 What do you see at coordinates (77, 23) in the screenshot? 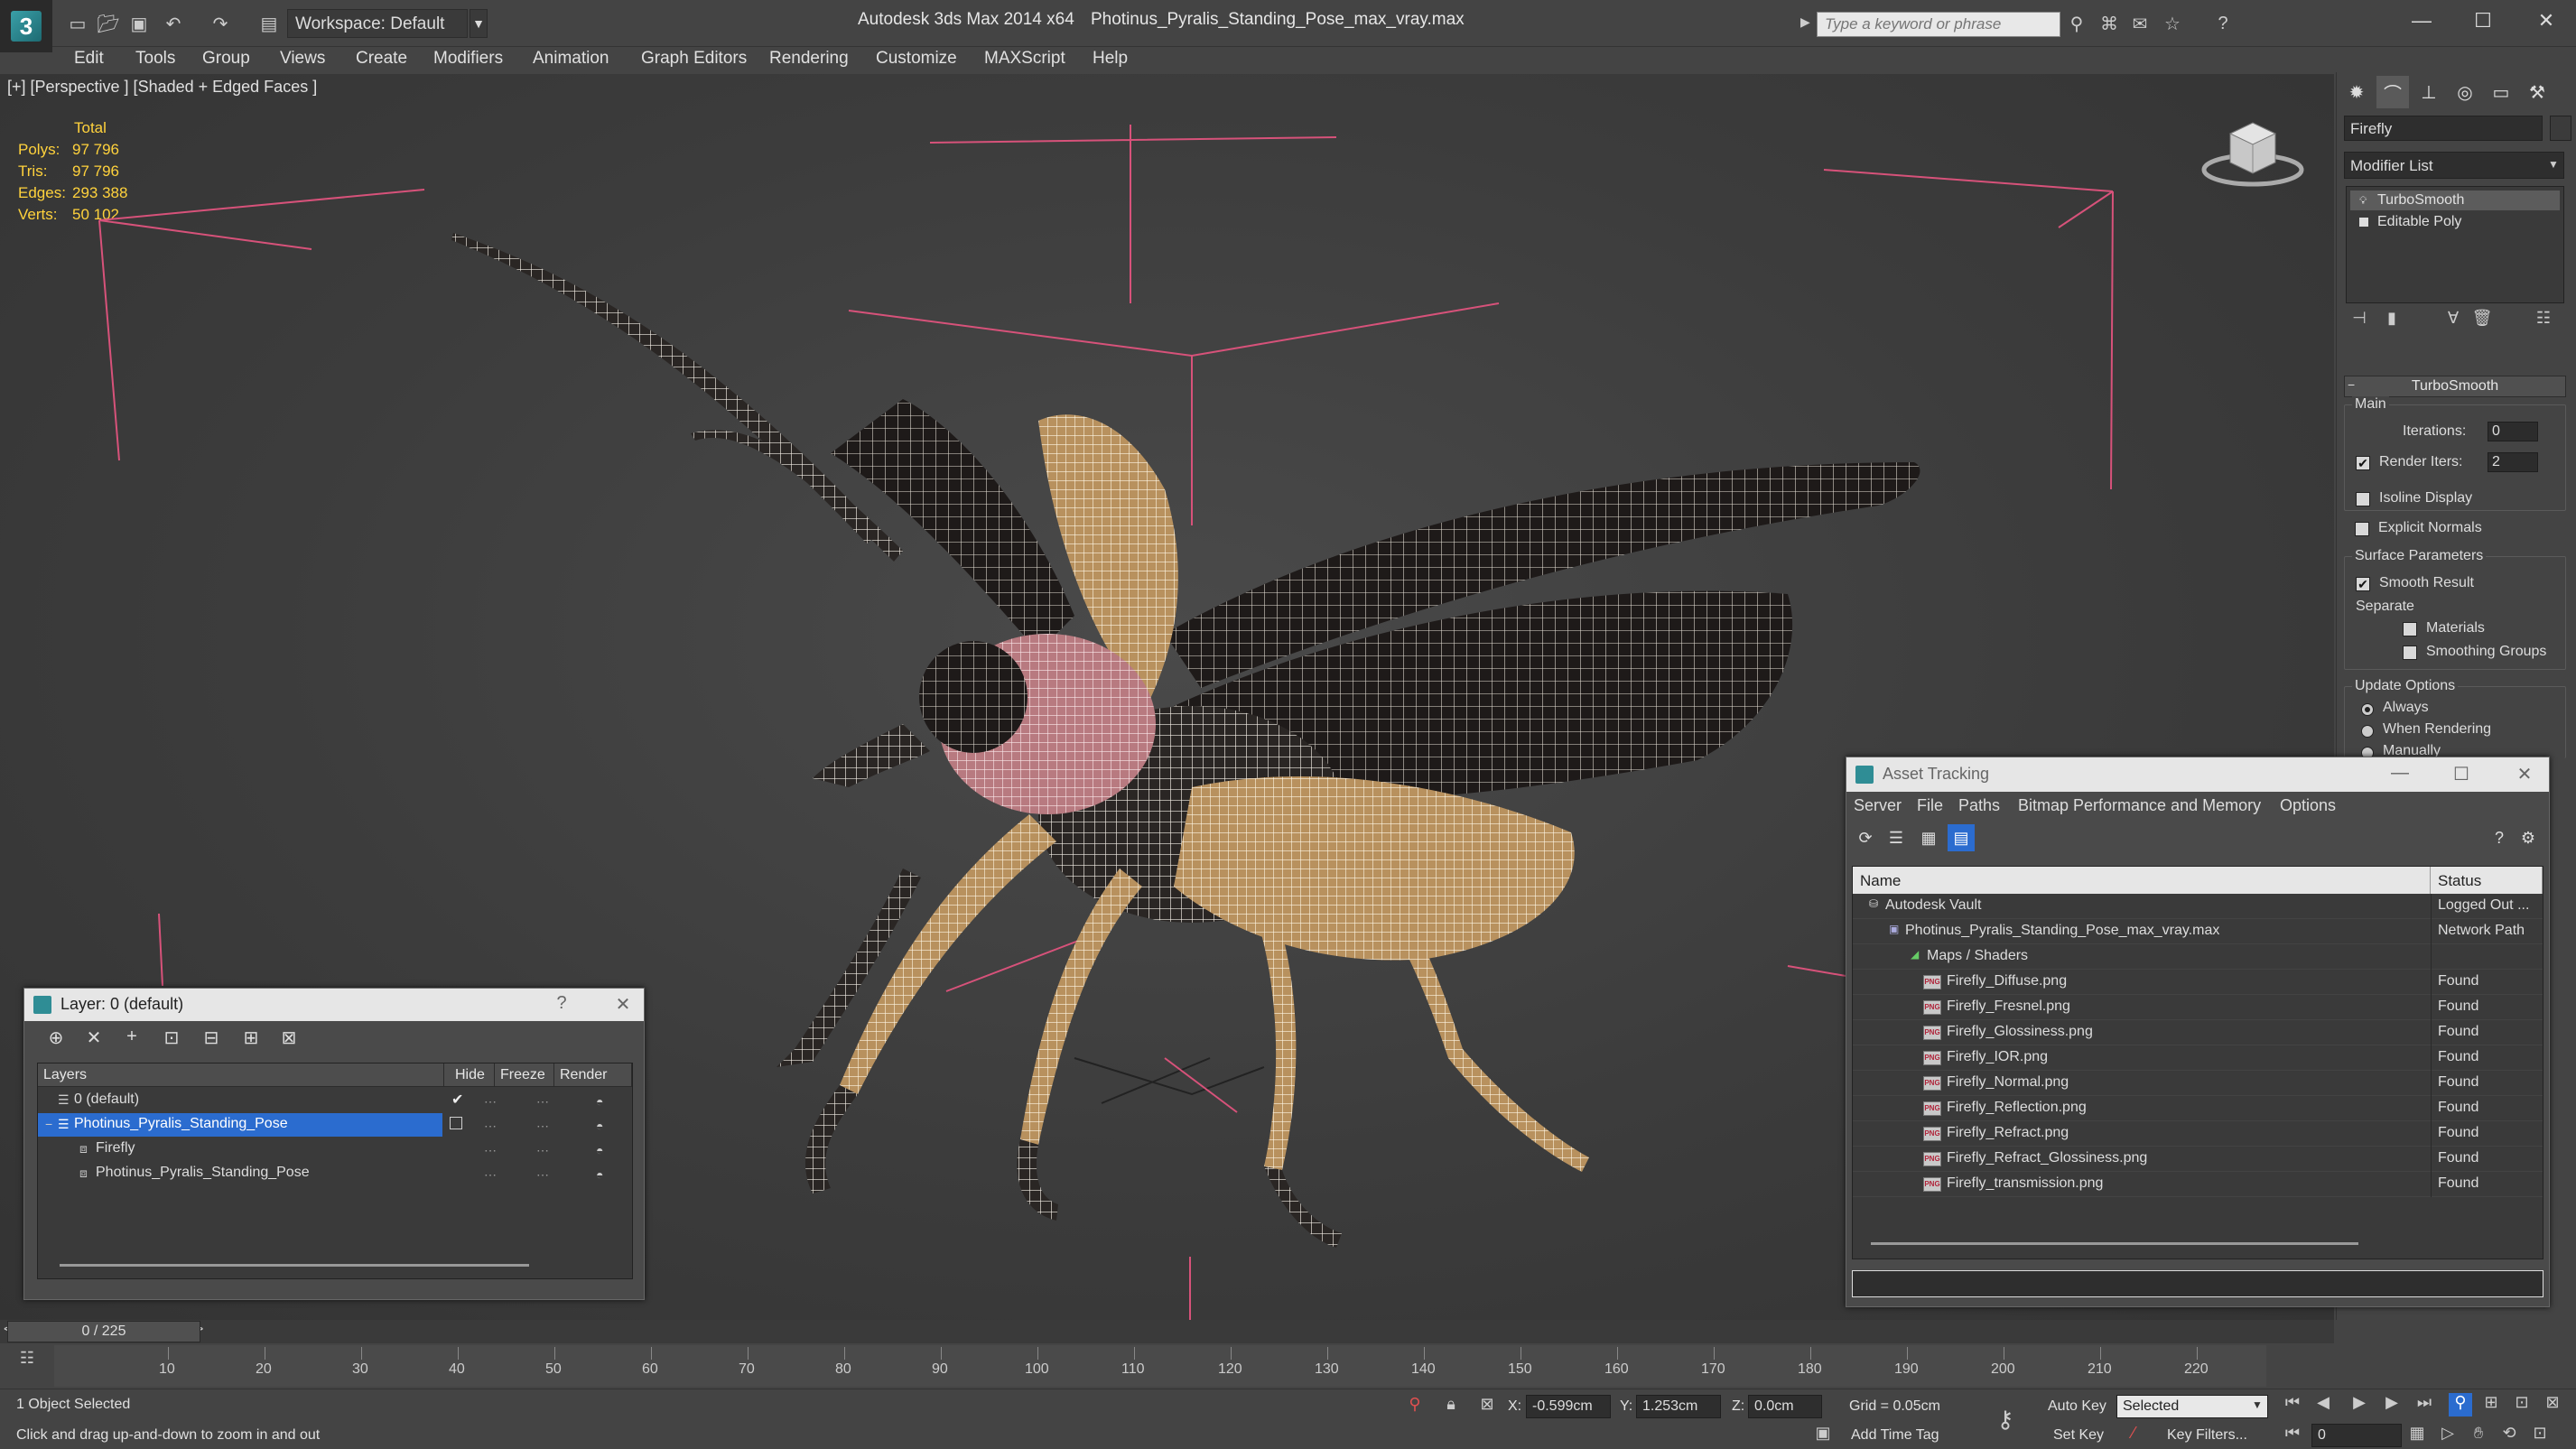
I see `new-file-icon: ▭` at bounding box center [77, 23].